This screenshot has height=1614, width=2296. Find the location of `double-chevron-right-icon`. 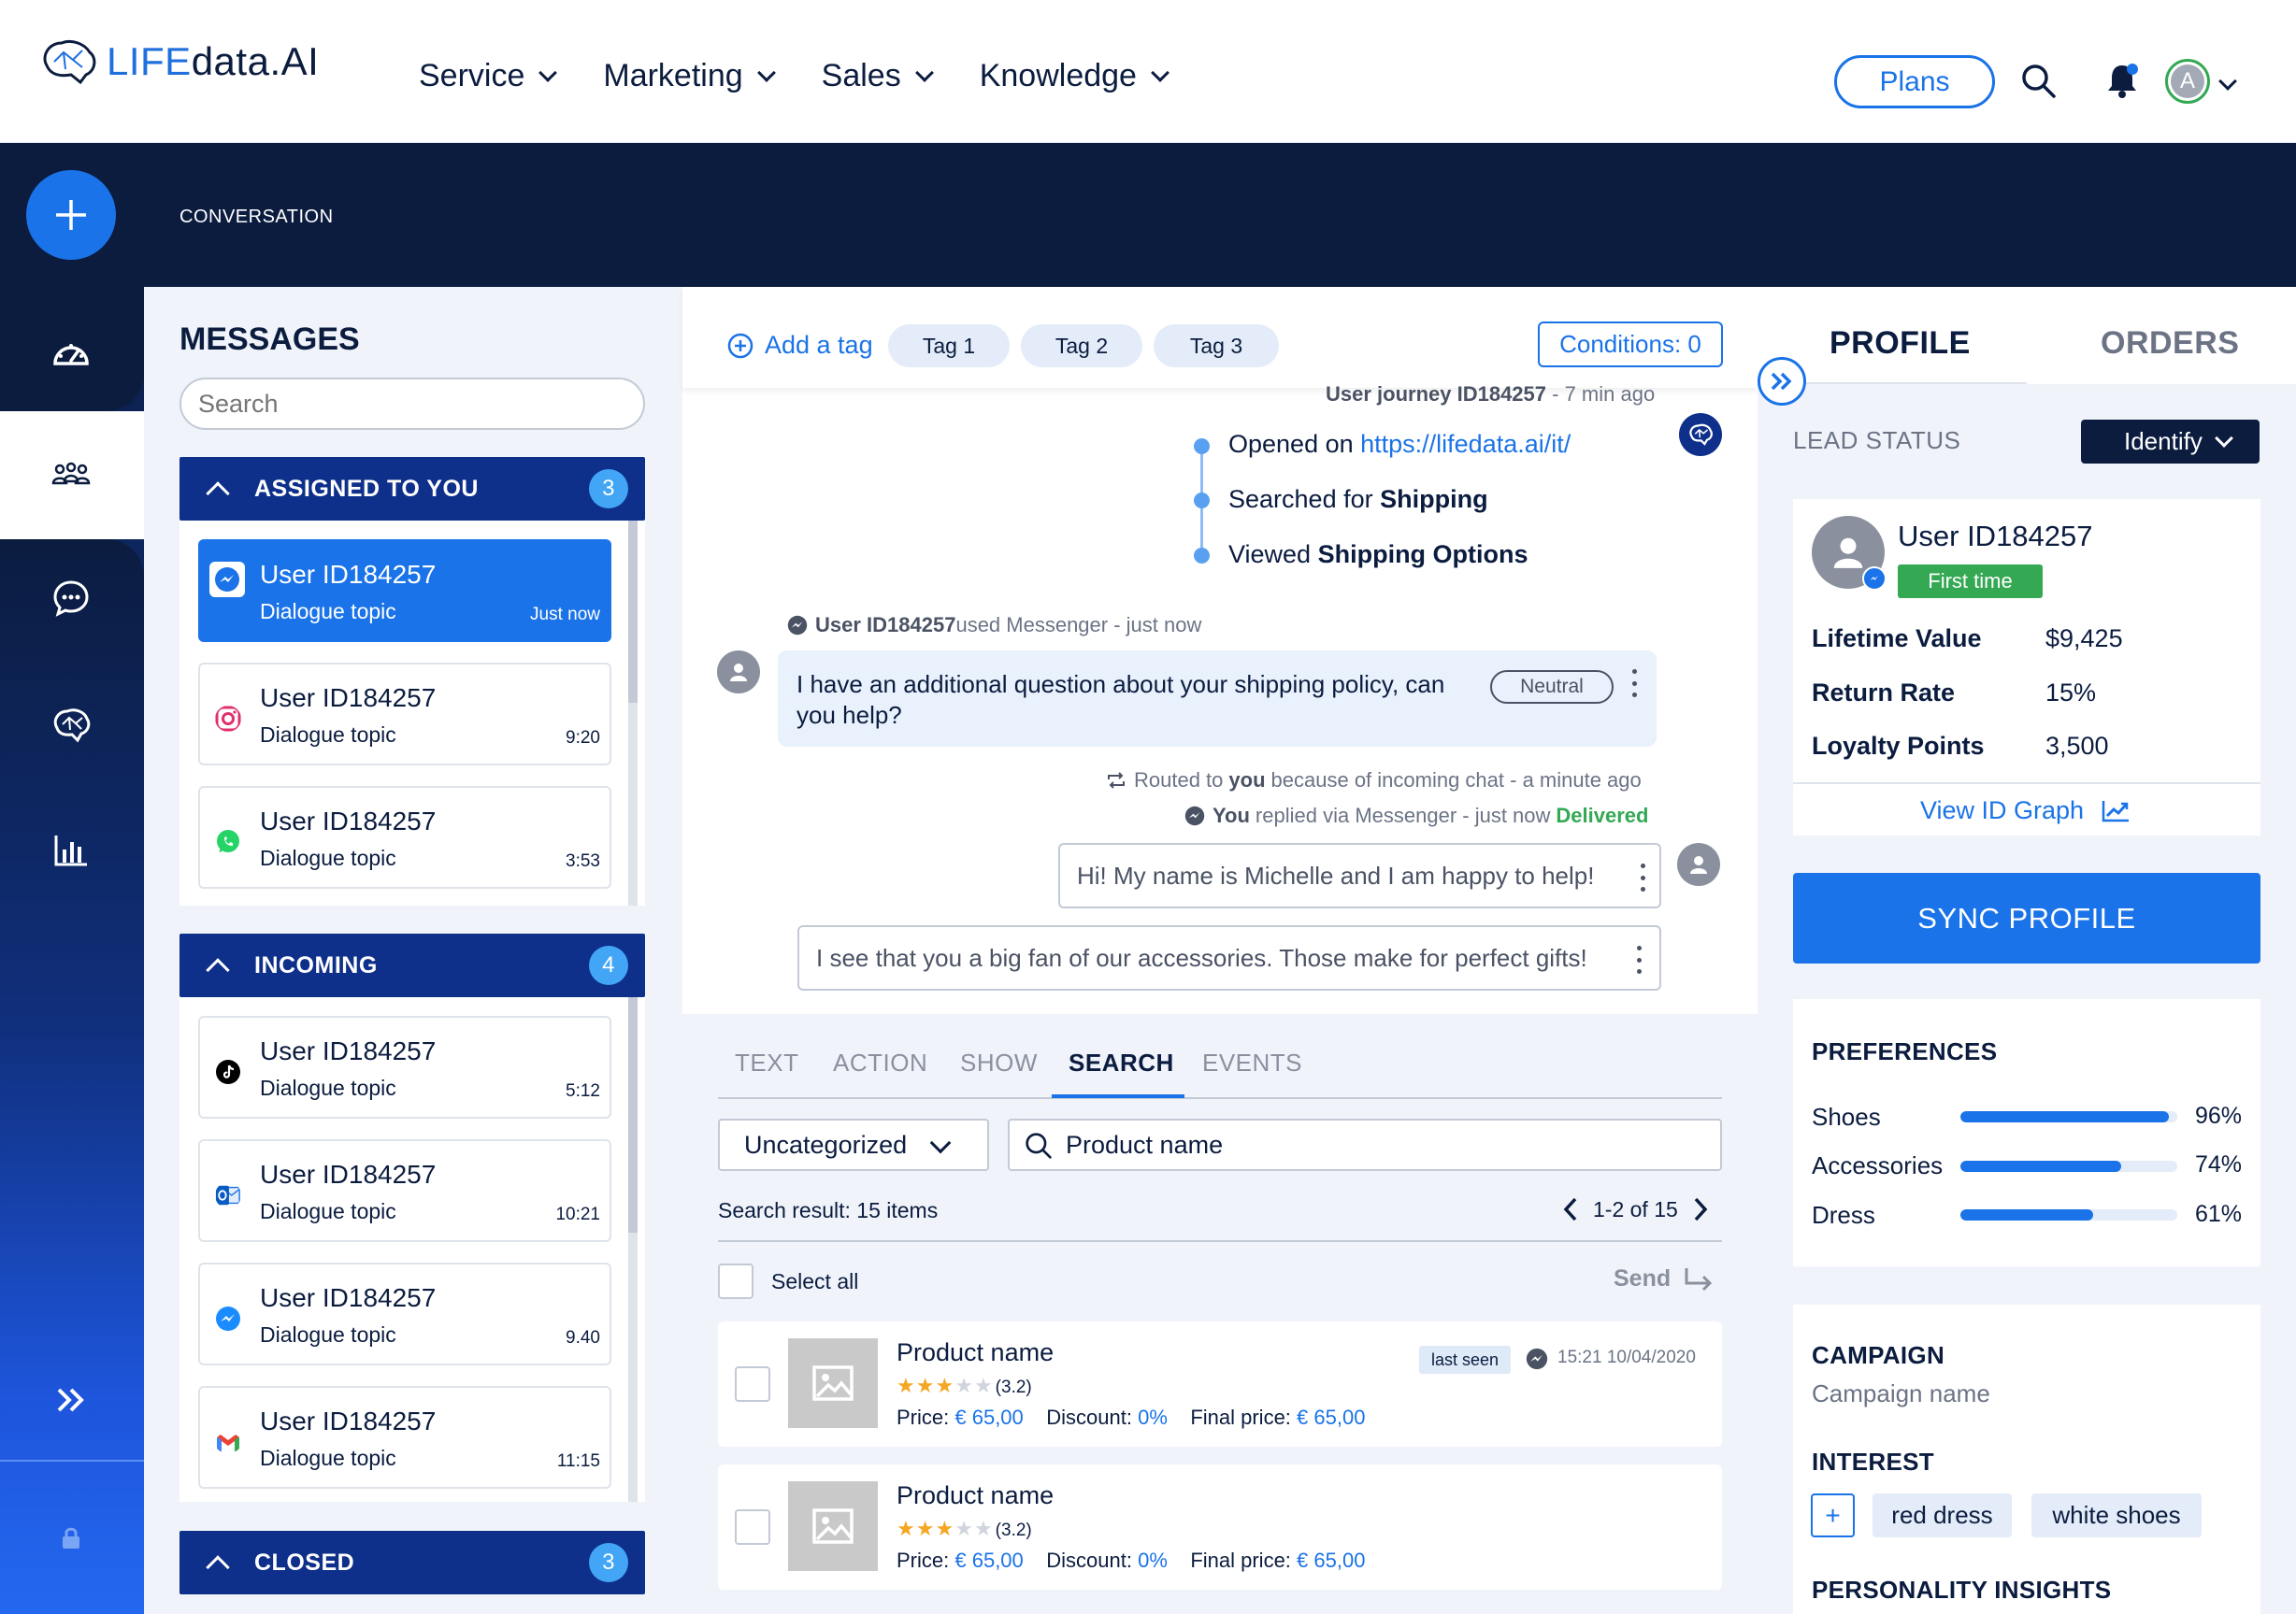

double-chevron-right-icon is located at coordinates (1781, 381).